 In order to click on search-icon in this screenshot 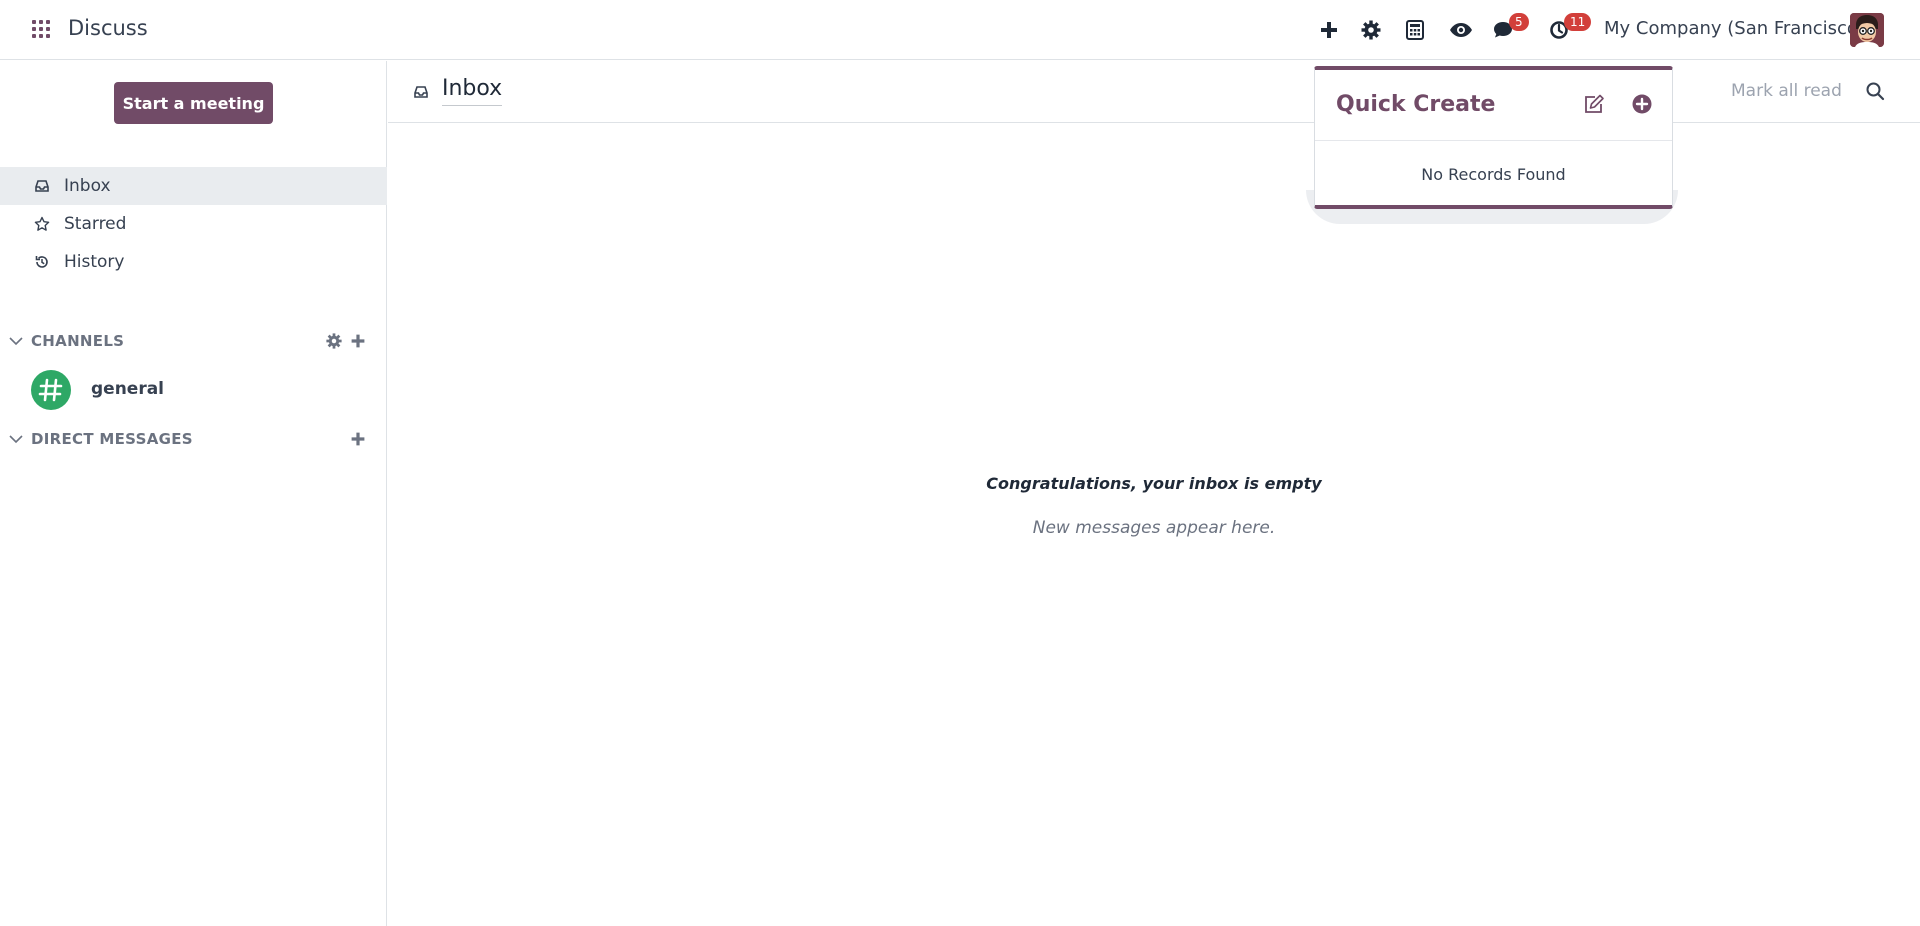, I will do `click(1875, 91)`.